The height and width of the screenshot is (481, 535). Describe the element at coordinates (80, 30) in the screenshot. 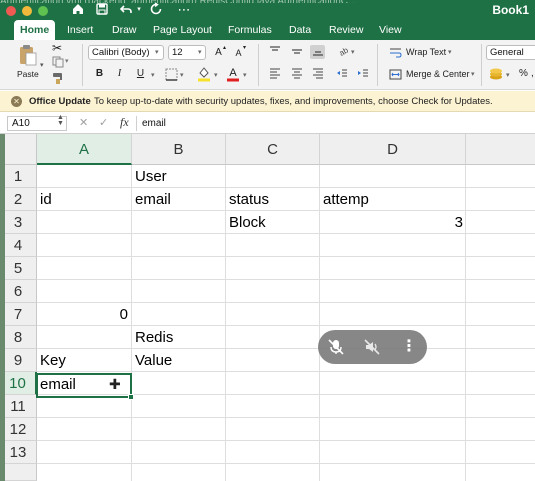

I see `tab-insert: Insert` at that location.